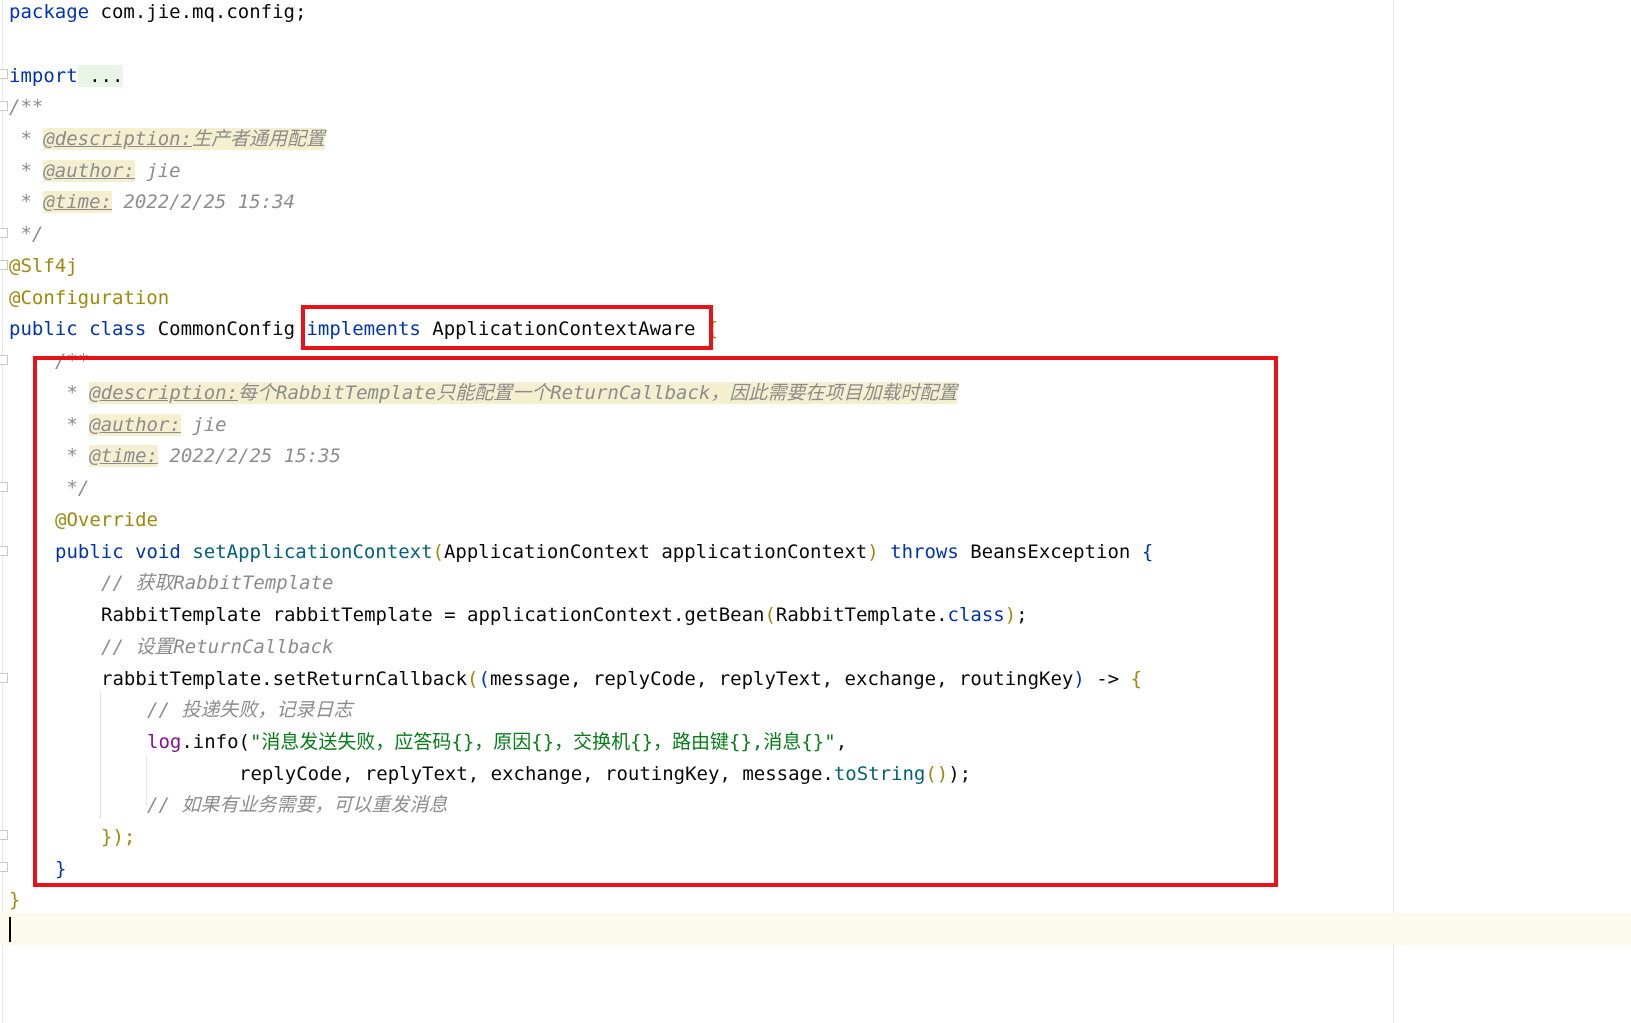 This screenshot has height=1023, width=1631. What do you see at coordinates (10, 929) in the screenshot?
I see `text-caret` at bounding box center [10, 929].